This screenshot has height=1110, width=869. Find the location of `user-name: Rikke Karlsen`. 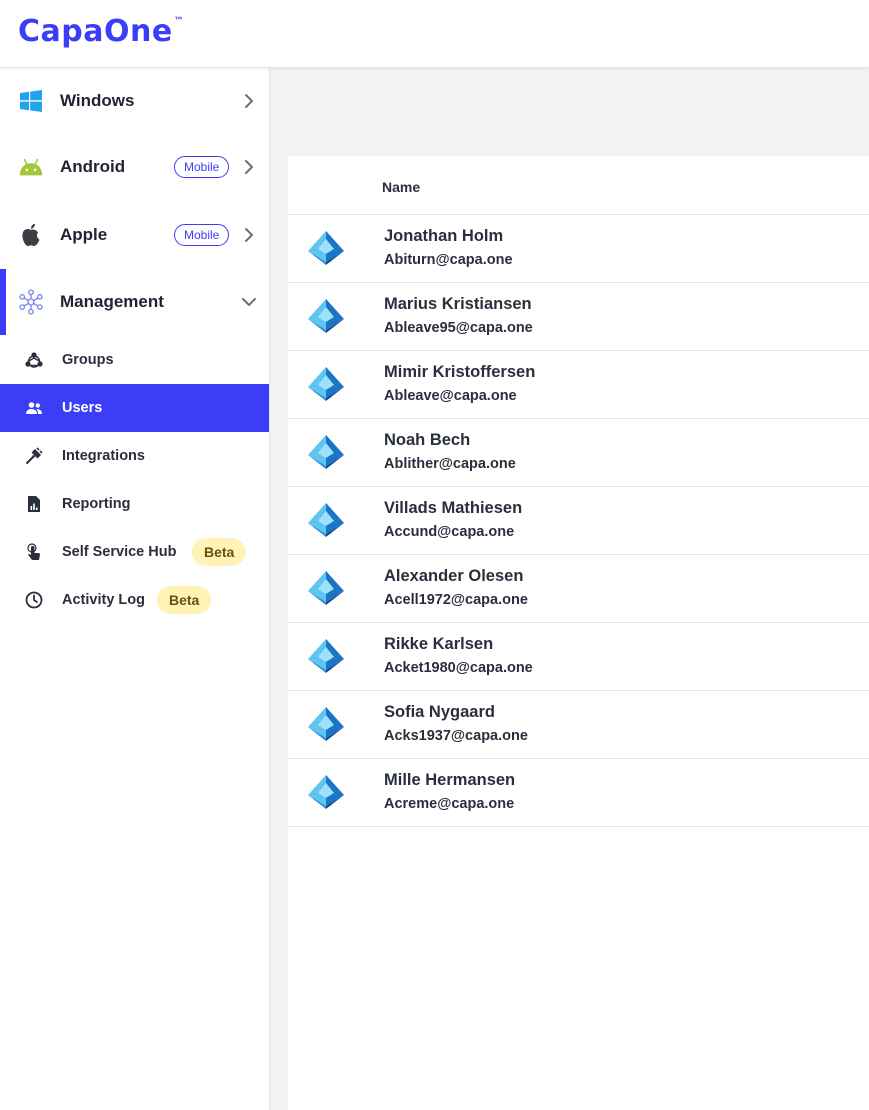

user-name: Rikke Karlsen is located at coordinates (439, 644).